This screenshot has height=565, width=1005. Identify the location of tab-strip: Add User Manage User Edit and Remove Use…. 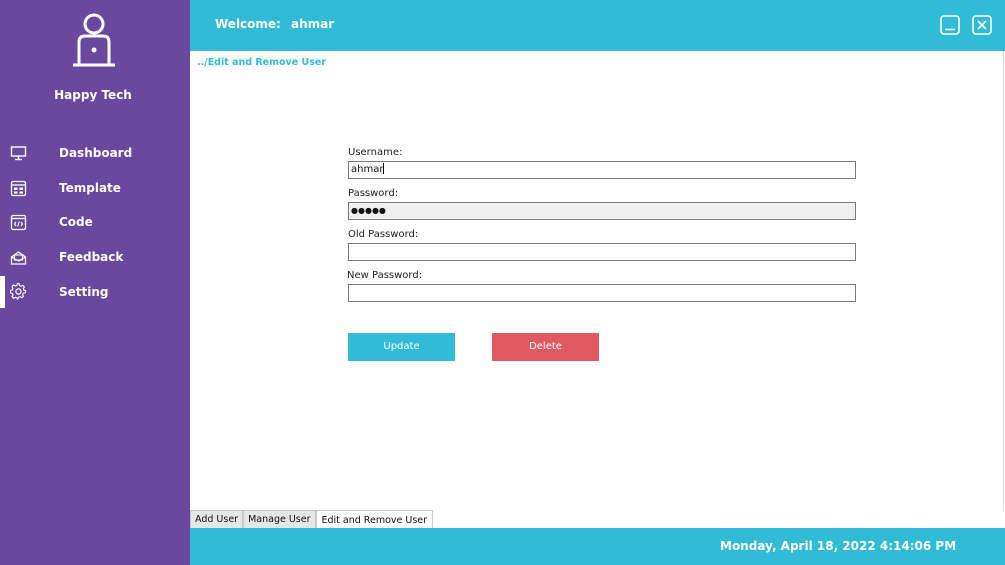
(312, 519).